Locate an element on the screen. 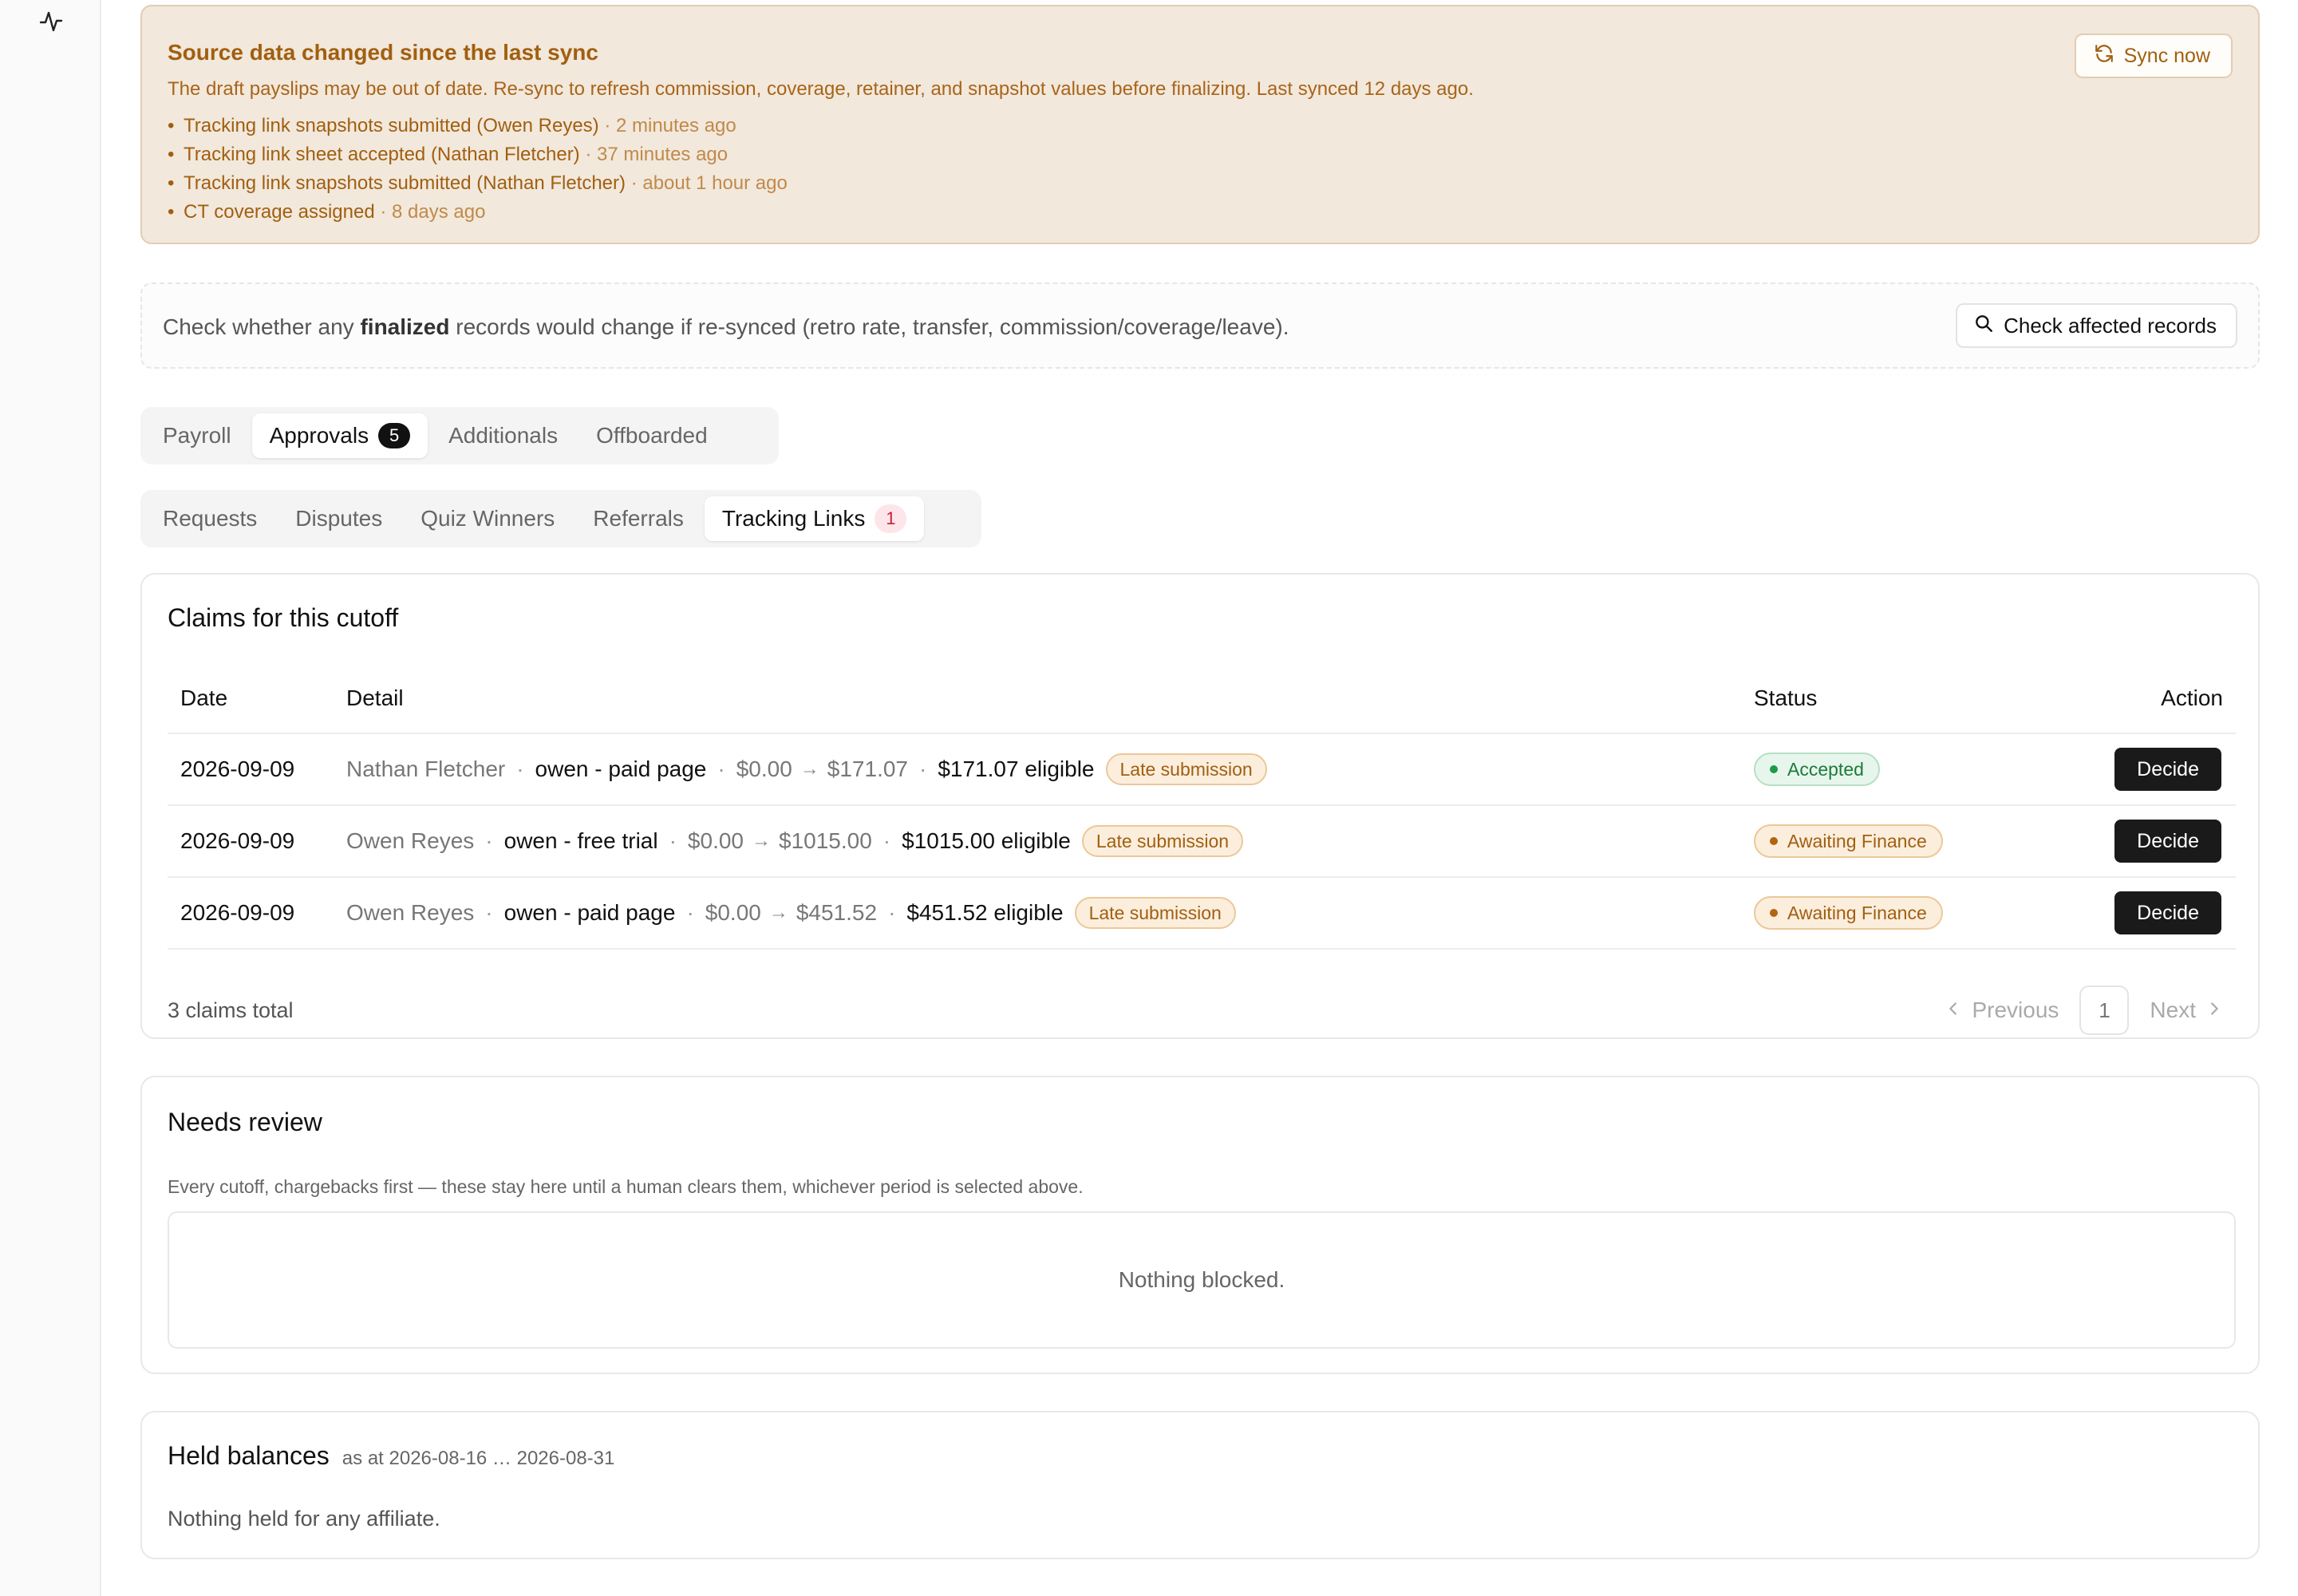 This screenshot has height=1596, width=2298. tab-additionals: Additionals is located at coordinates (503, 435).